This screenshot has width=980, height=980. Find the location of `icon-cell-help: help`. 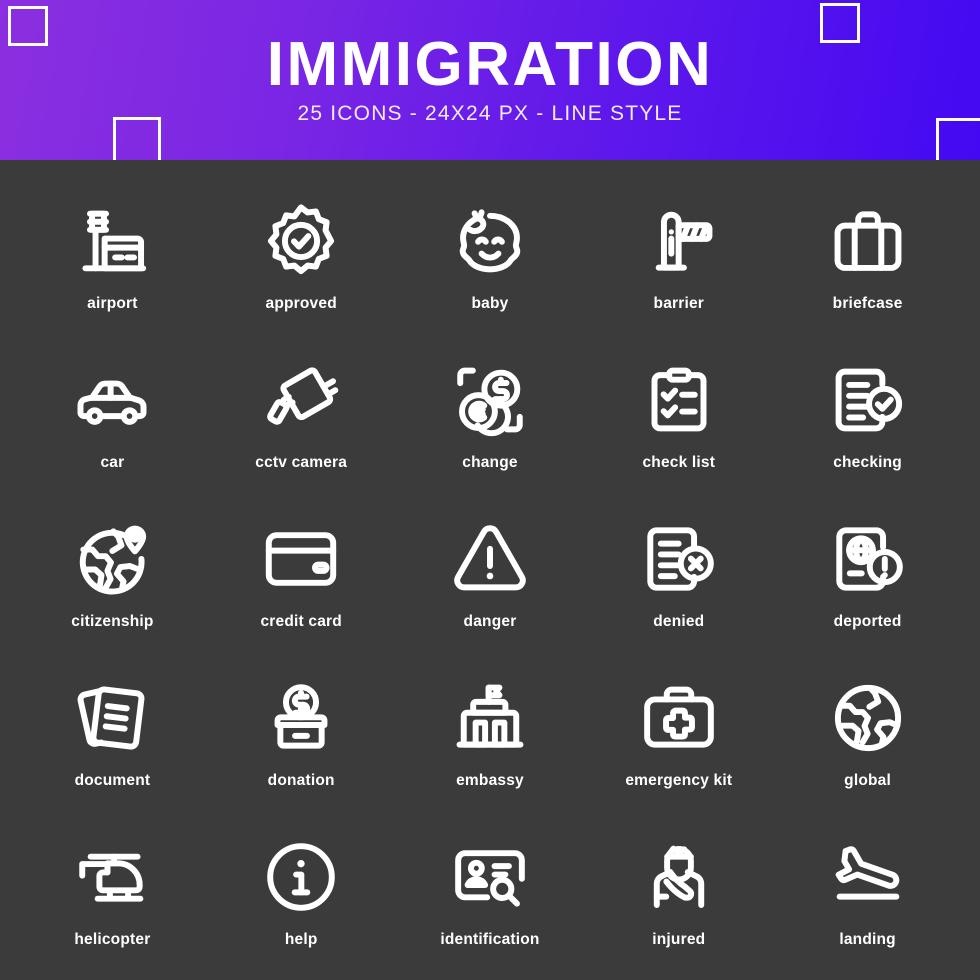

icon-cell-help: help is located at coordinates (301, 890).